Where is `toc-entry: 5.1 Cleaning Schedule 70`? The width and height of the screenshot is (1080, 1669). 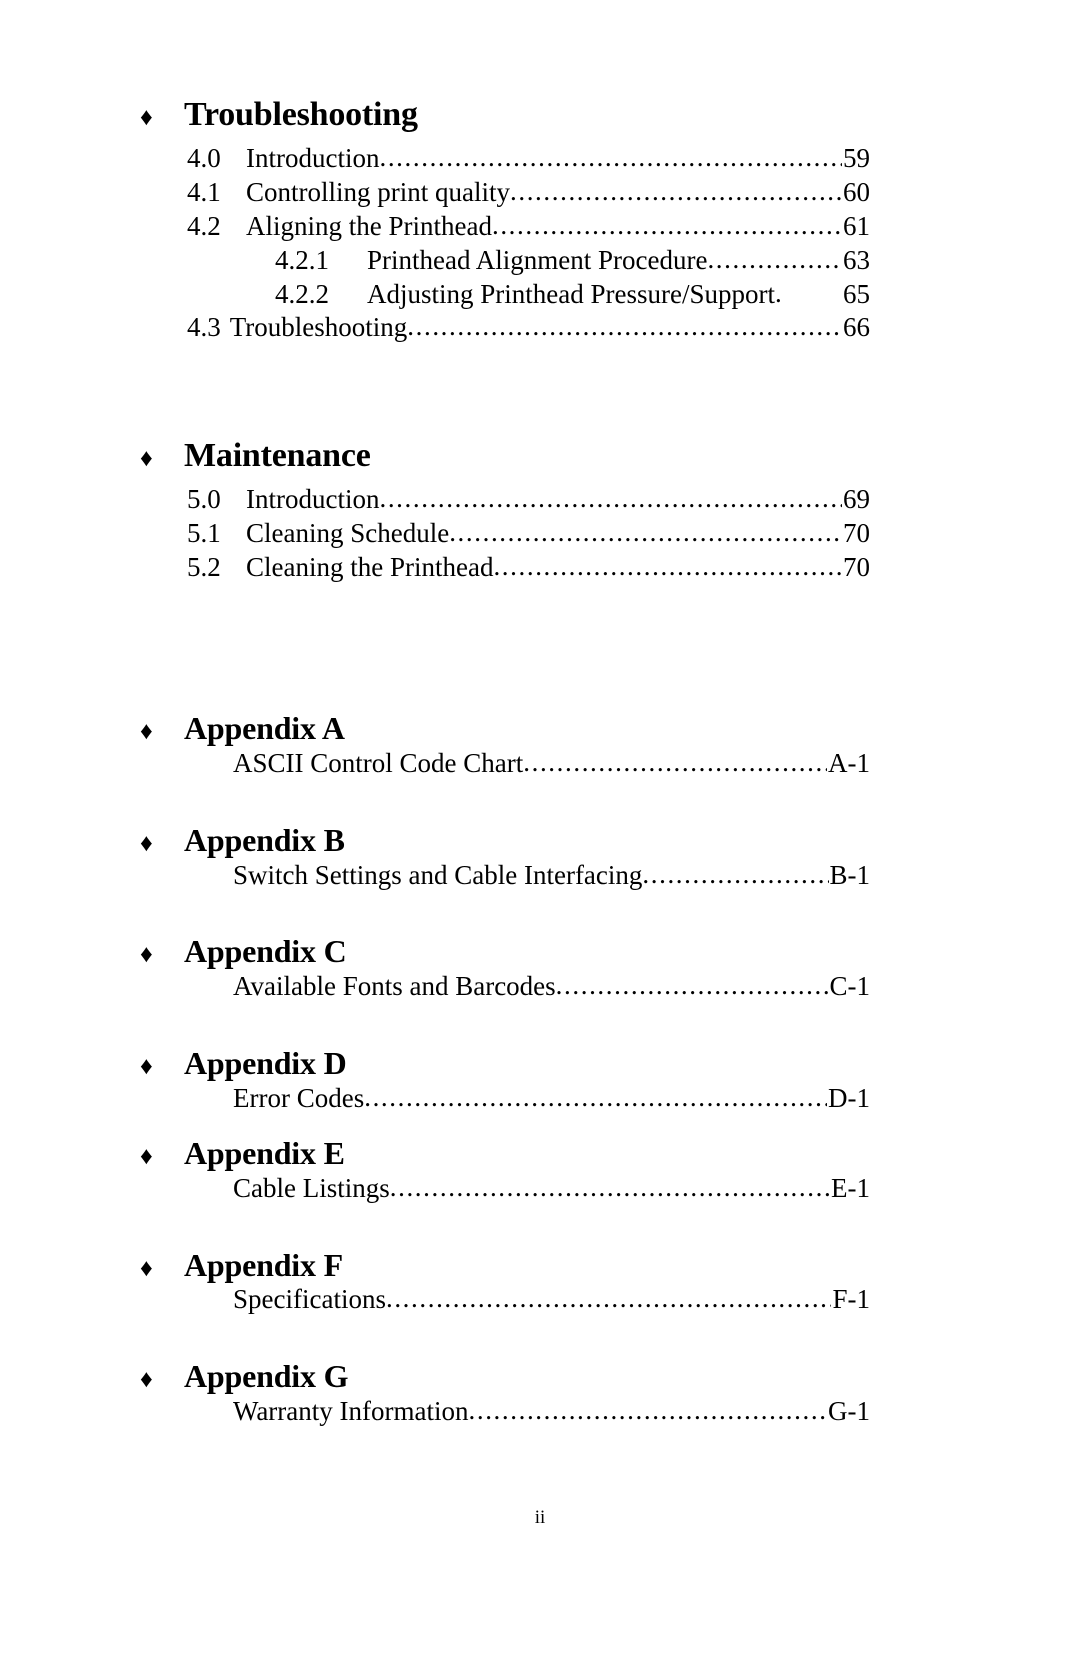
toc-entry: 5.1 Cleaning Schedule 70 is located at coordinates (505, 534).